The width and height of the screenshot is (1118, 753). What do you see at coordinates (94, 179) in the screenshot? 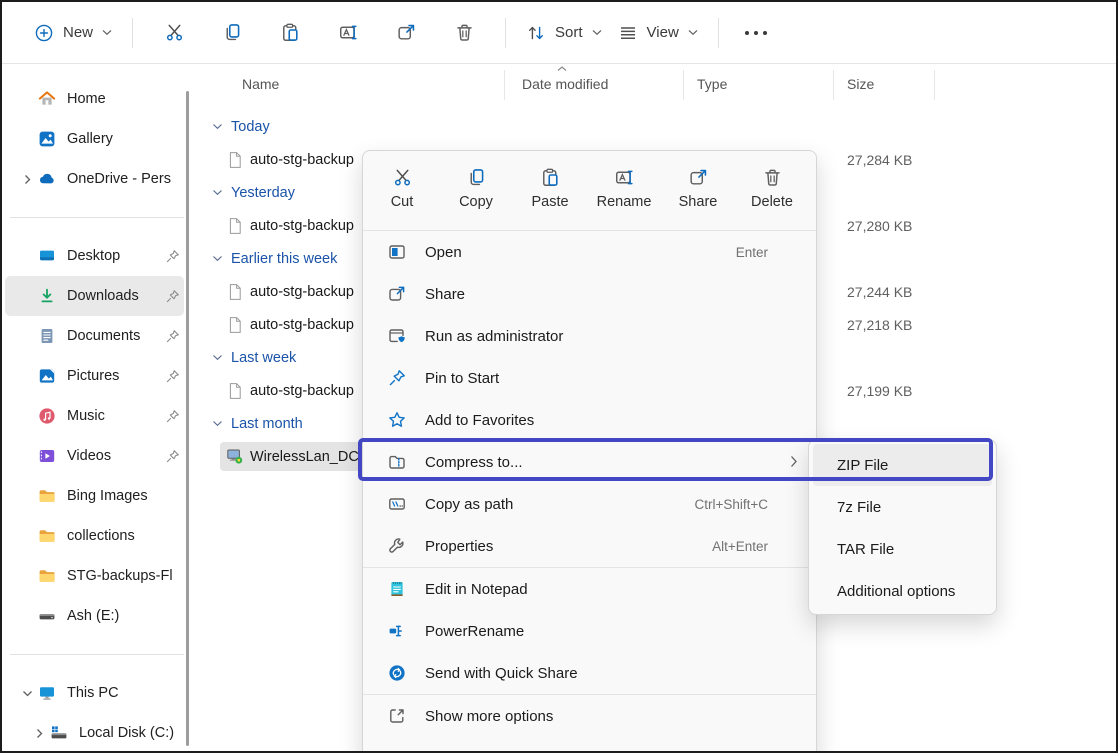
I see `sidebar-item-onedrive: OneDrive - Pers` at bounding box center [94, 179].